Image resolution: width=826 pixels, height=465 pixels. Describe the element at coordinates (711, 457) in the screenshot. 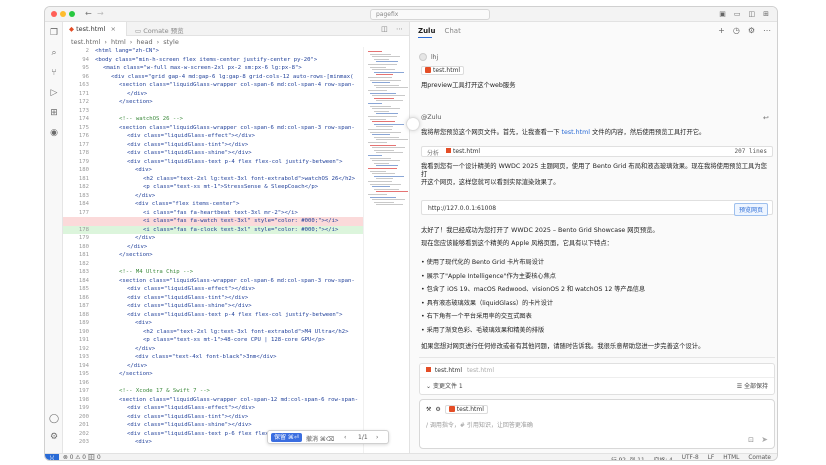

I see `status-item: LF` at that location.